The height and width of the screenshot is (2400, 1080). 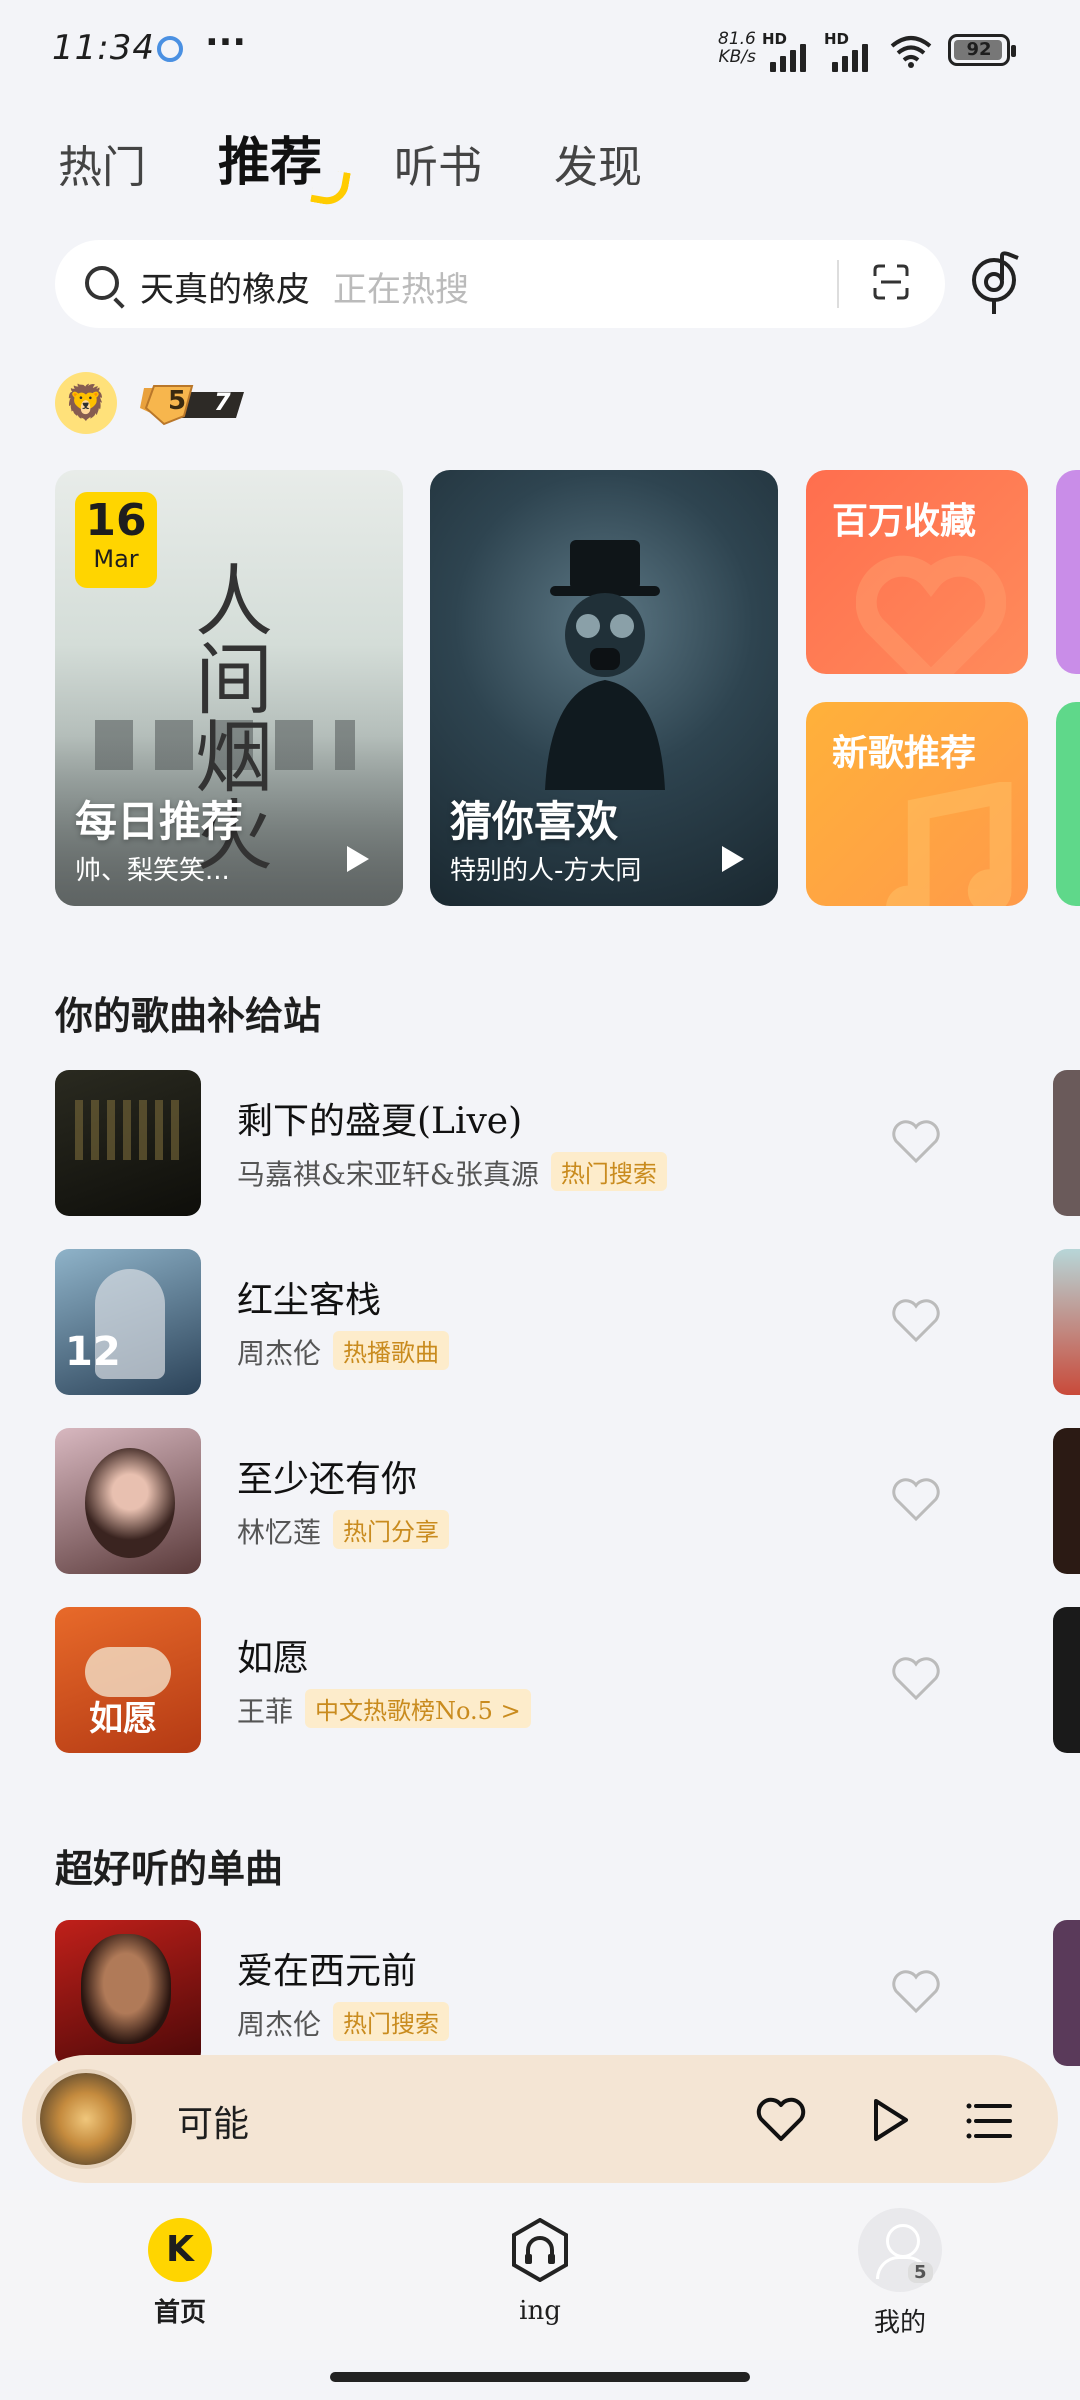 I want to click on search-divider, so click(x=838, y=284).